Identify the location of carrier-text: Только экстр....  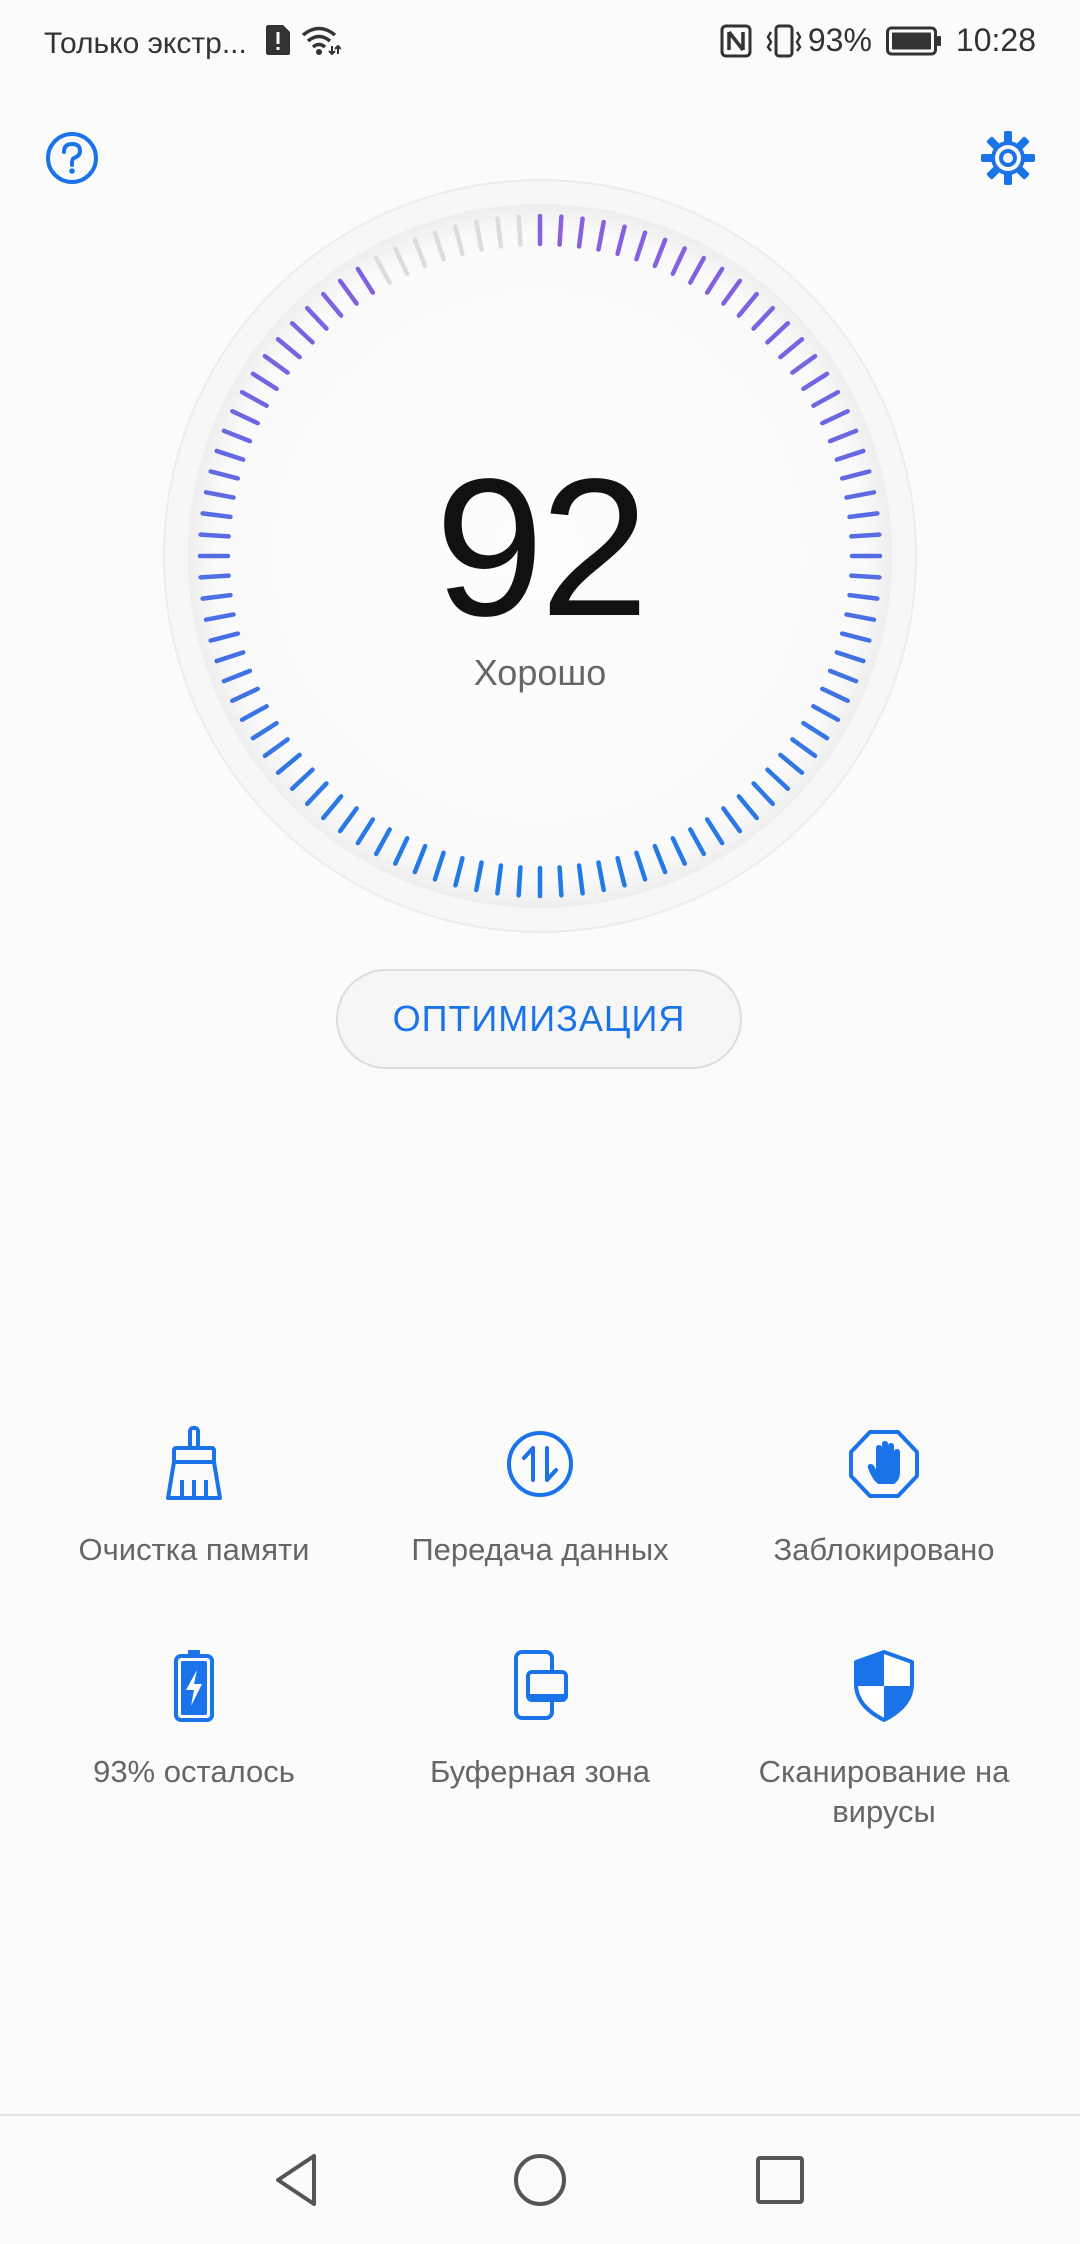
(145, 43).